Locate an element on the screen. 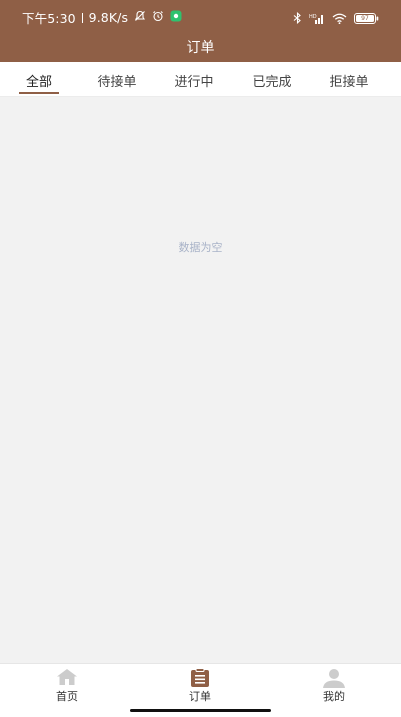  status-separator is located at coordinates (82, 17).